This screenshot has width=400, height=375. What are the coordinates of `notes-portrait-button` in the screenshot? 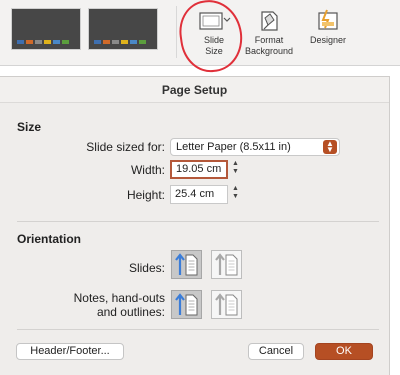 It's located at (186, 304).